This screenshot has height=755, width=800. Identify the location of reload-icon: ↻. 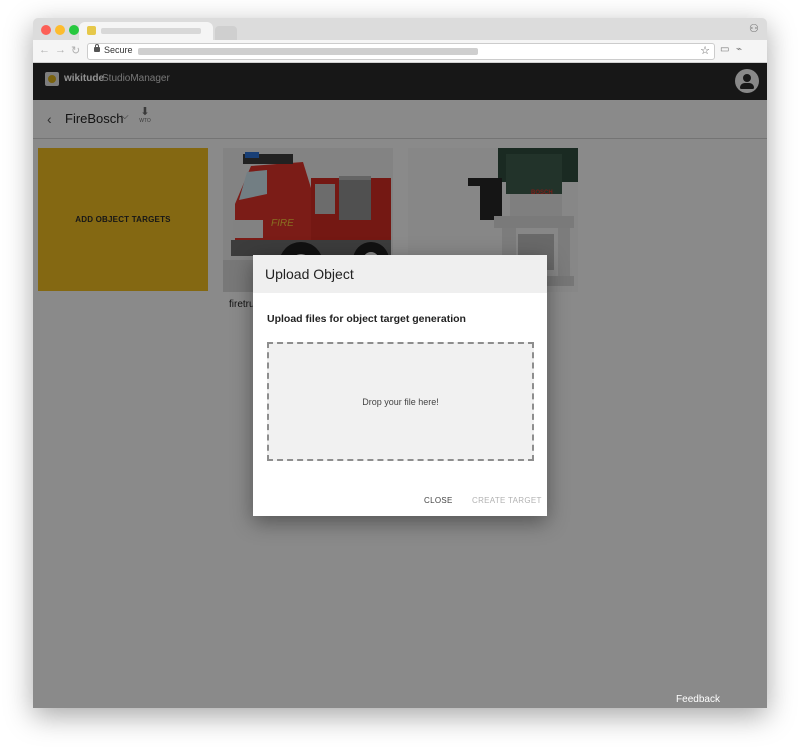
(75, 50).